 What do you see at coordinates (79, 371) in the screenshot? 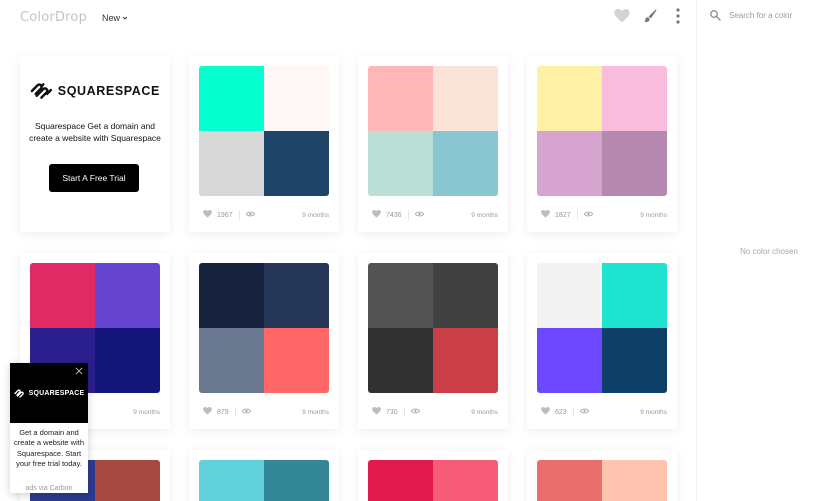
I see `close-icon` at bounding box center [79, 371].